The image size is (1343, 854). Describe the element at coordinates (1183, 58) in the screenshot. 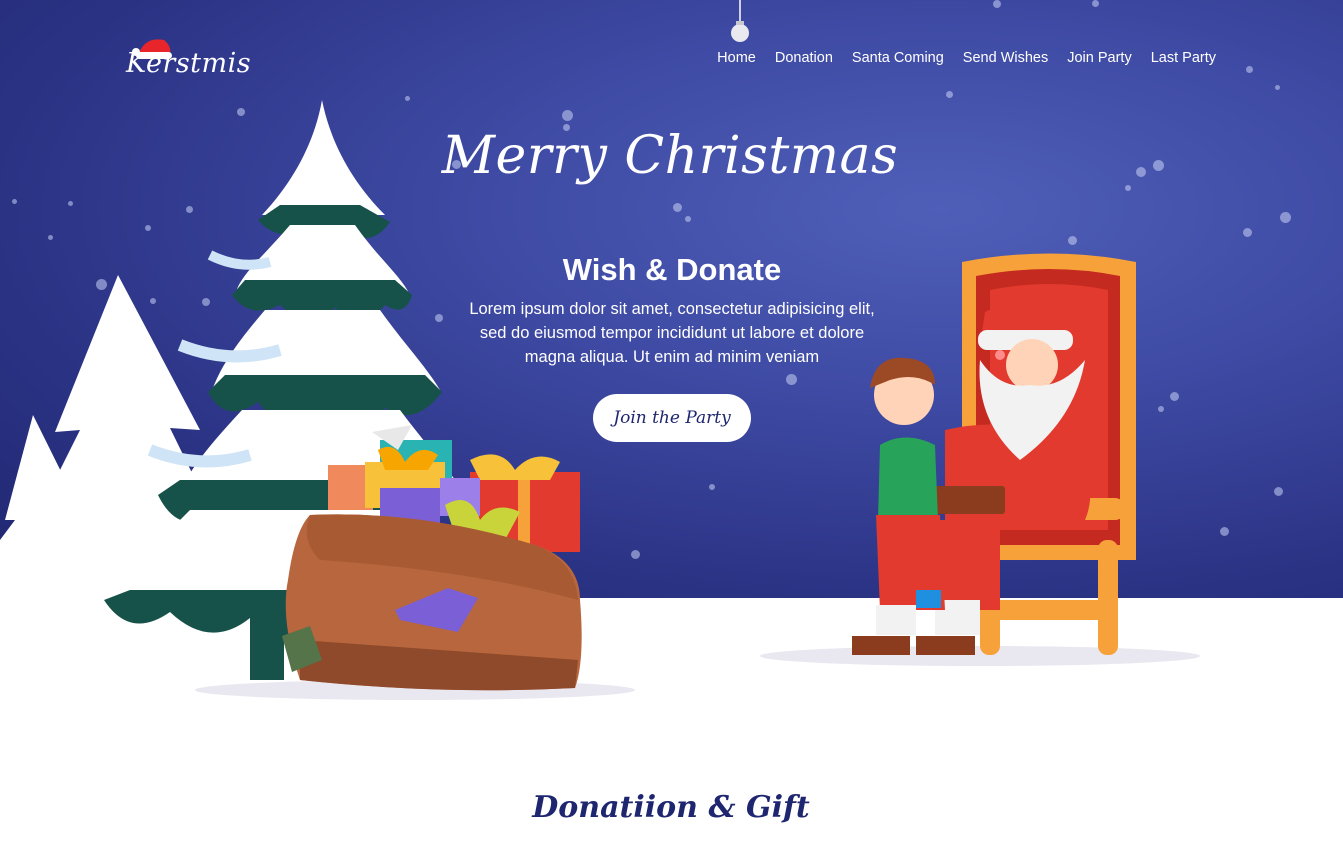

I see `nav-item-last-party: Last Party` at that location.